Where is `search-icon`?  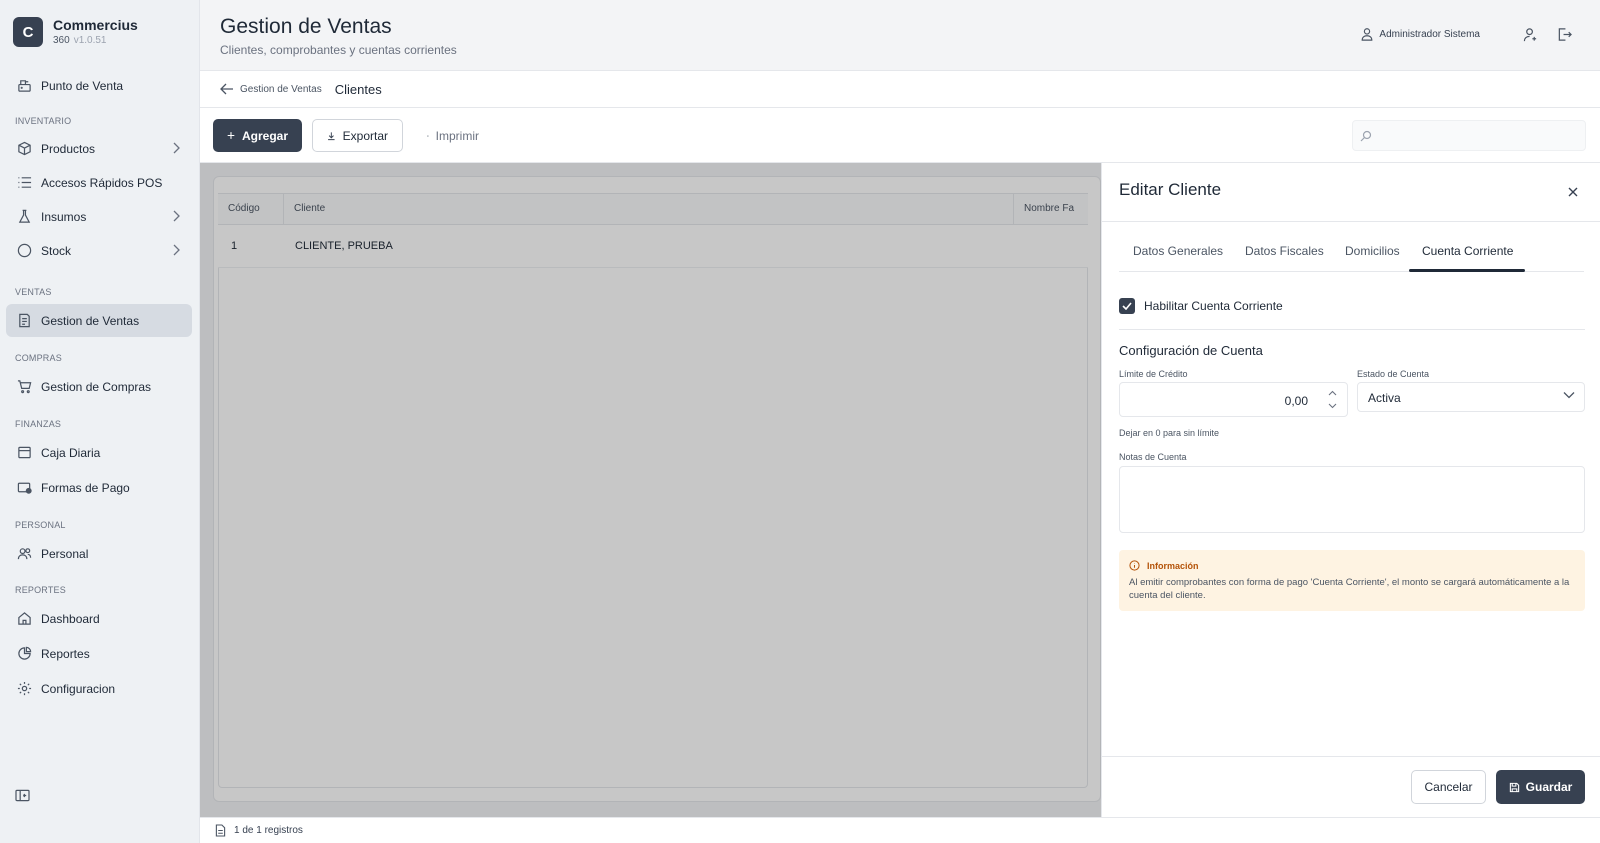 search-icon is located at coordinates (1366, 136).